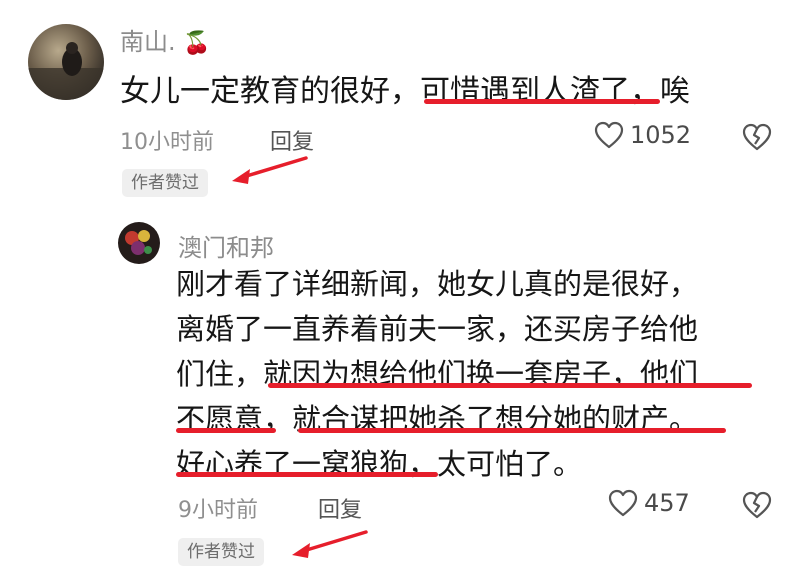  What do you see at coordinates (167, 142) in the screenshot?
I see `comment-time: 10小时前` at bounding box center [167, 142].